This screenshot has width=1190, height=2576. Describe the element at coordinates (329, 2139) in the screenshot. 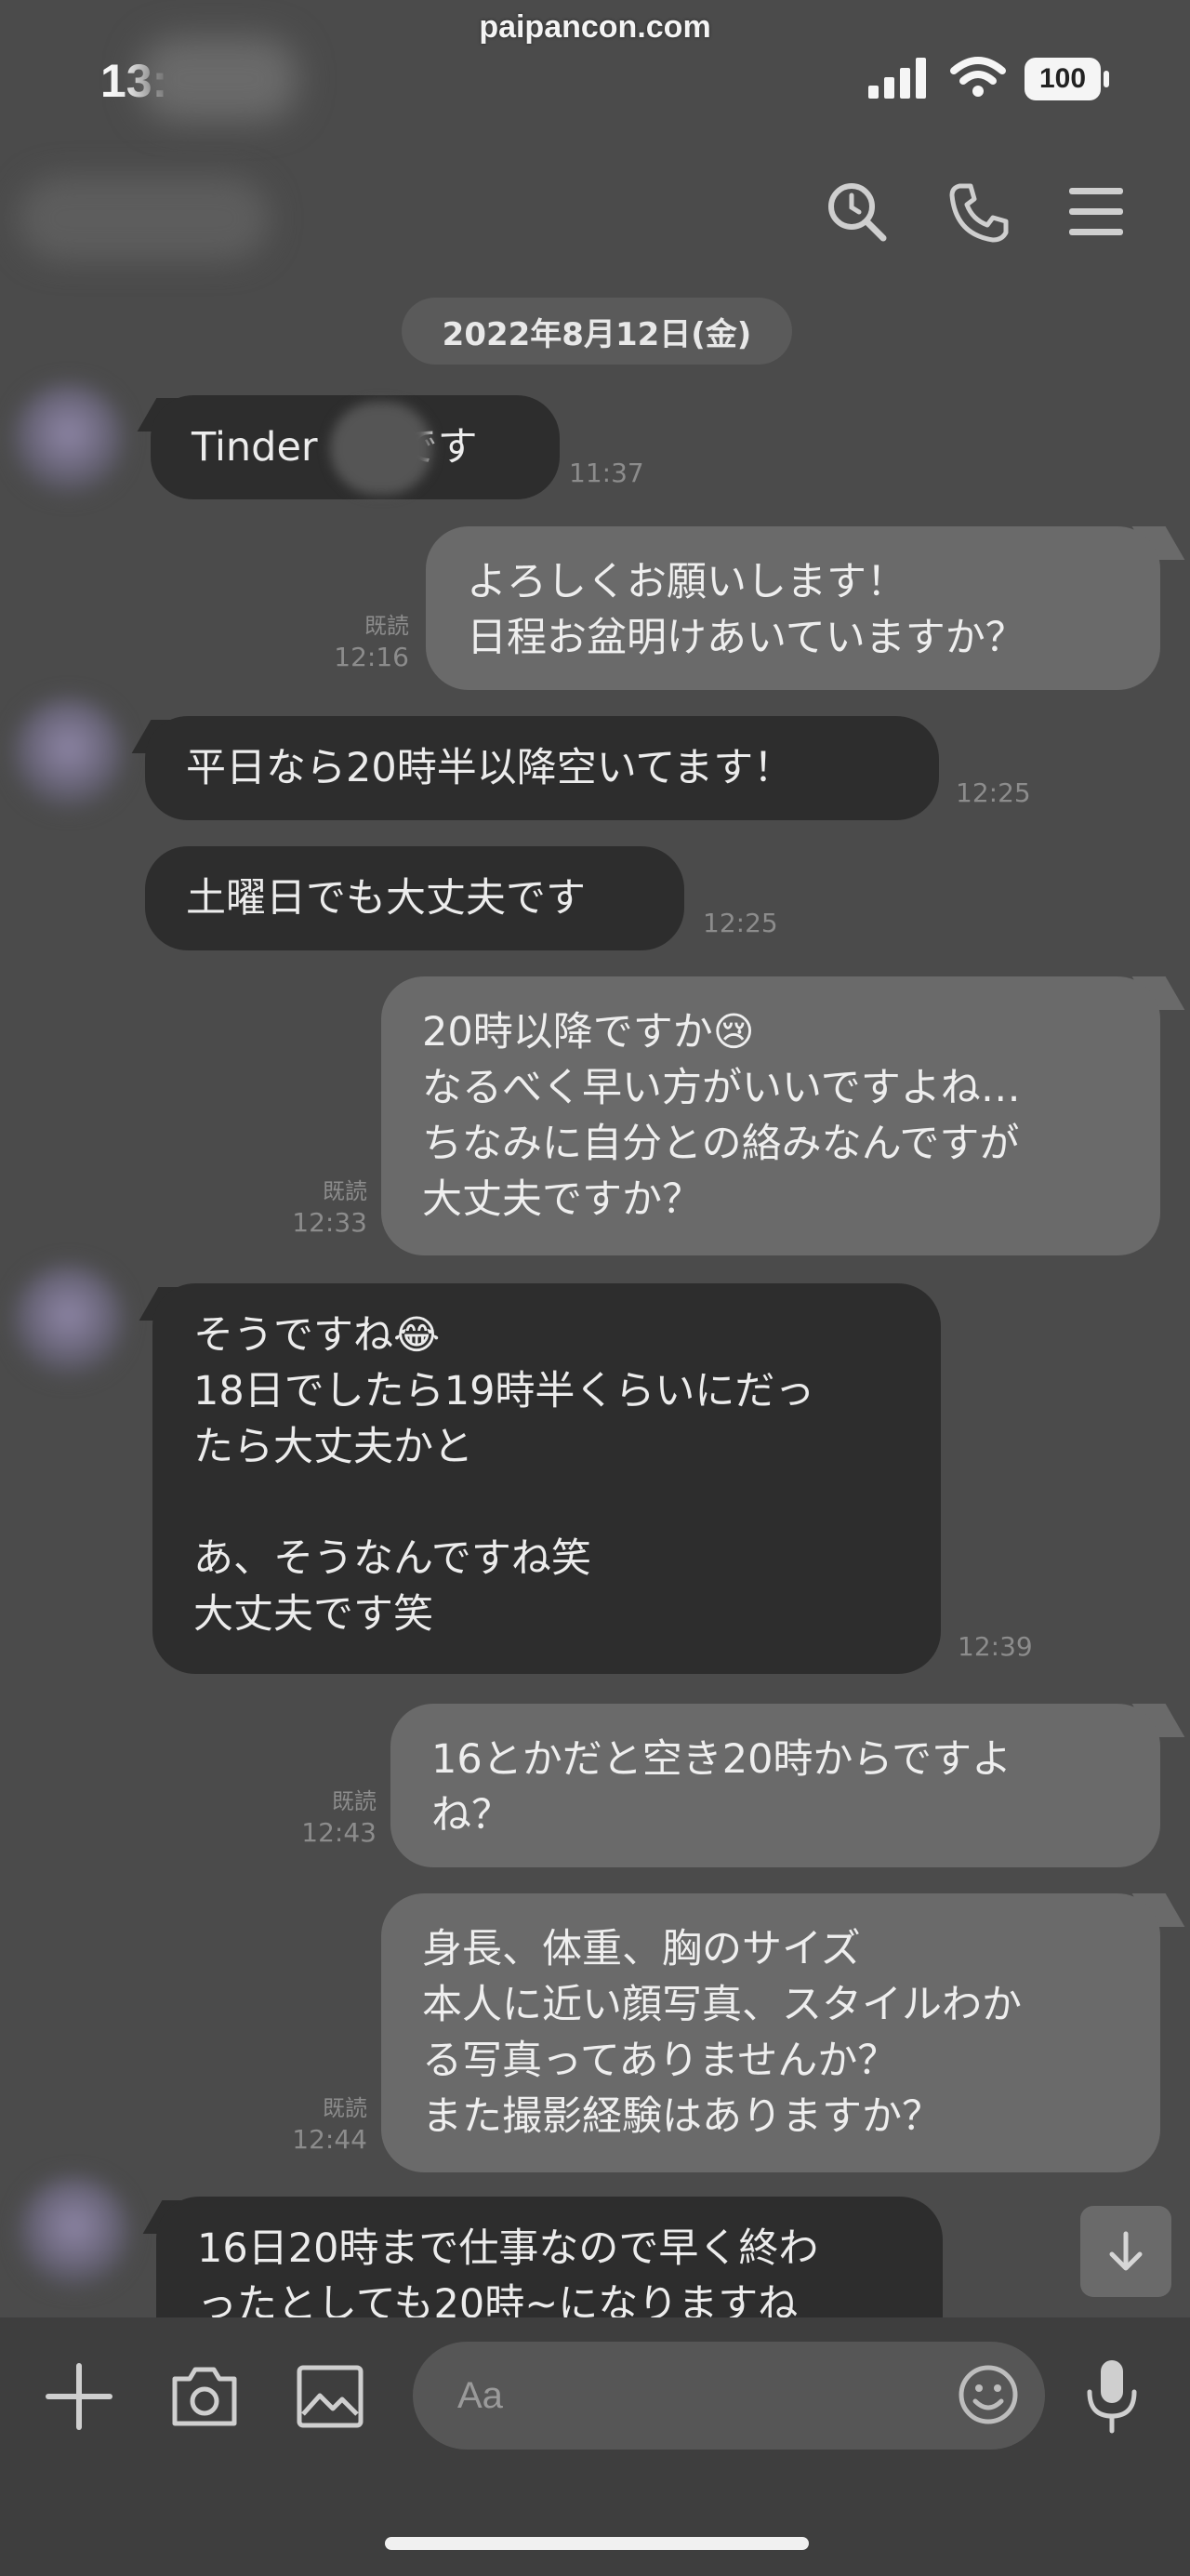

I see `time-text: 12:44` at that location.